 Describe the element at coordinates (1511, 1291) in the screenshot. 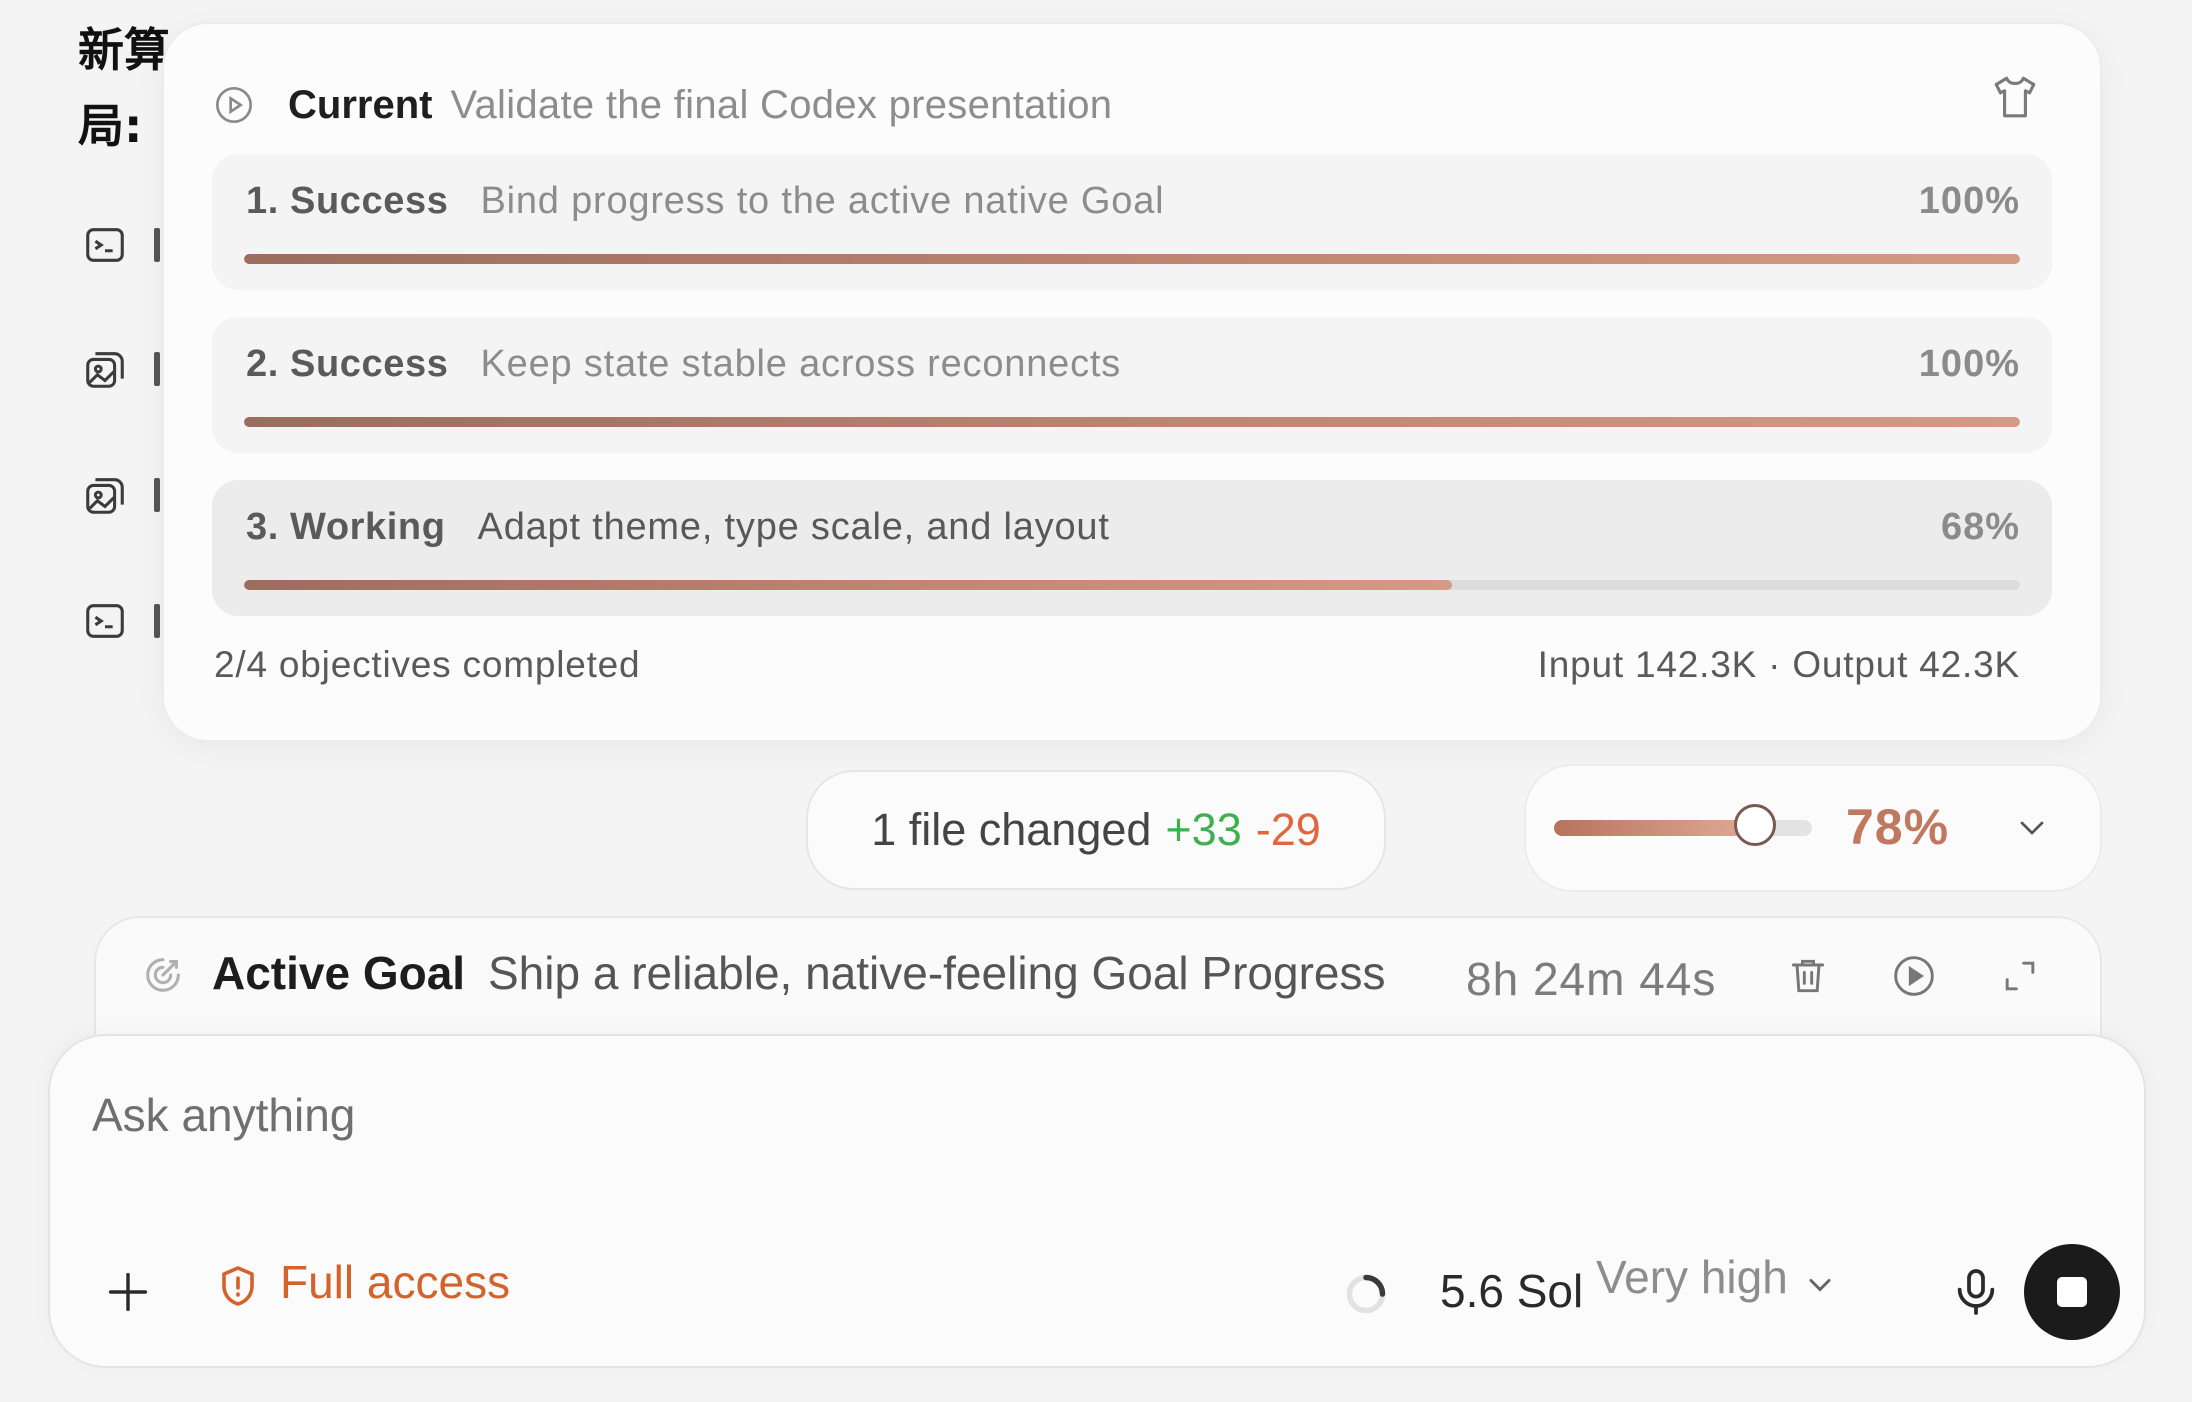

I see `model-selector: 5.6 Sol` at that location.